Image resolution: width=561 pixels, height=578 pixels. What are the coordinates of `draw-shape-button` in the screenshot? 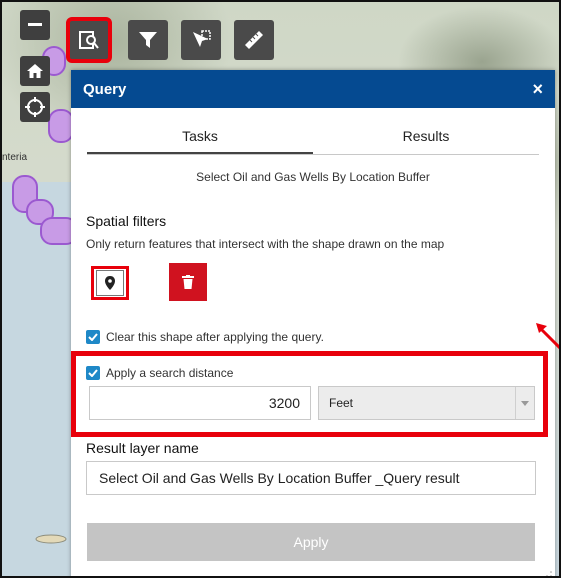 It's located at (110, 283).